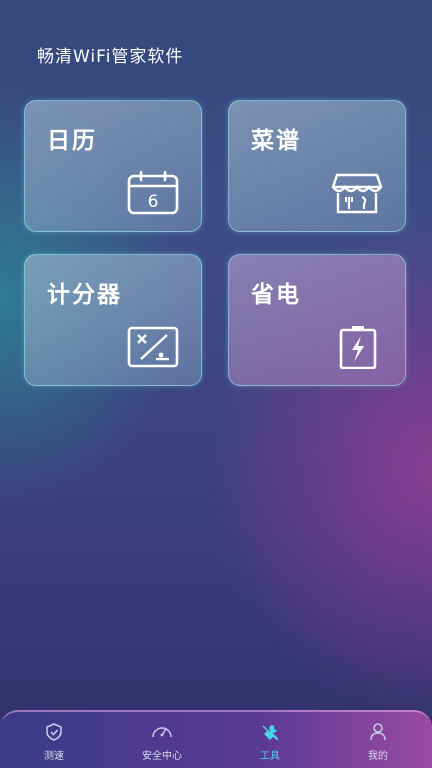  I want to click on tab-label: 安全中心, so click(162, 756).